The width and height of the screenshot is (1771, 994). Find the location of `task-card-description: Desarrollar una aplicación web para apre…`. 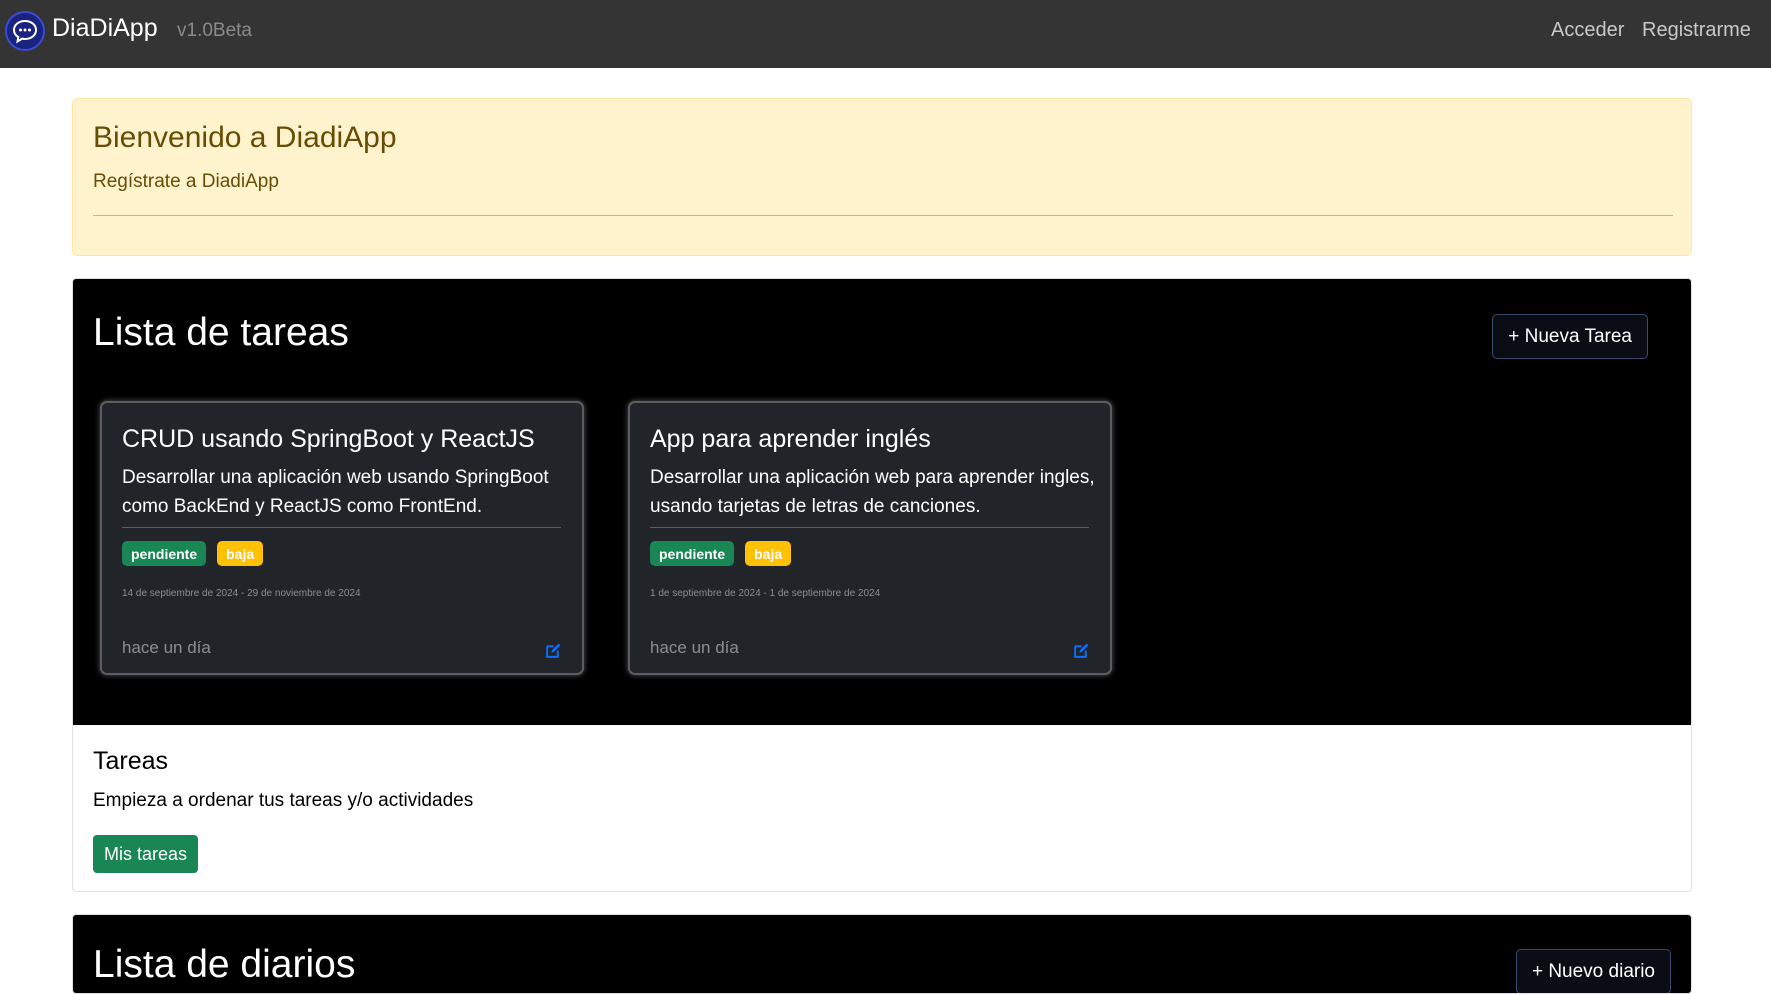

task-card-description: Desarrollar una aplicación web para apre… is located at coordinates (872, 492).